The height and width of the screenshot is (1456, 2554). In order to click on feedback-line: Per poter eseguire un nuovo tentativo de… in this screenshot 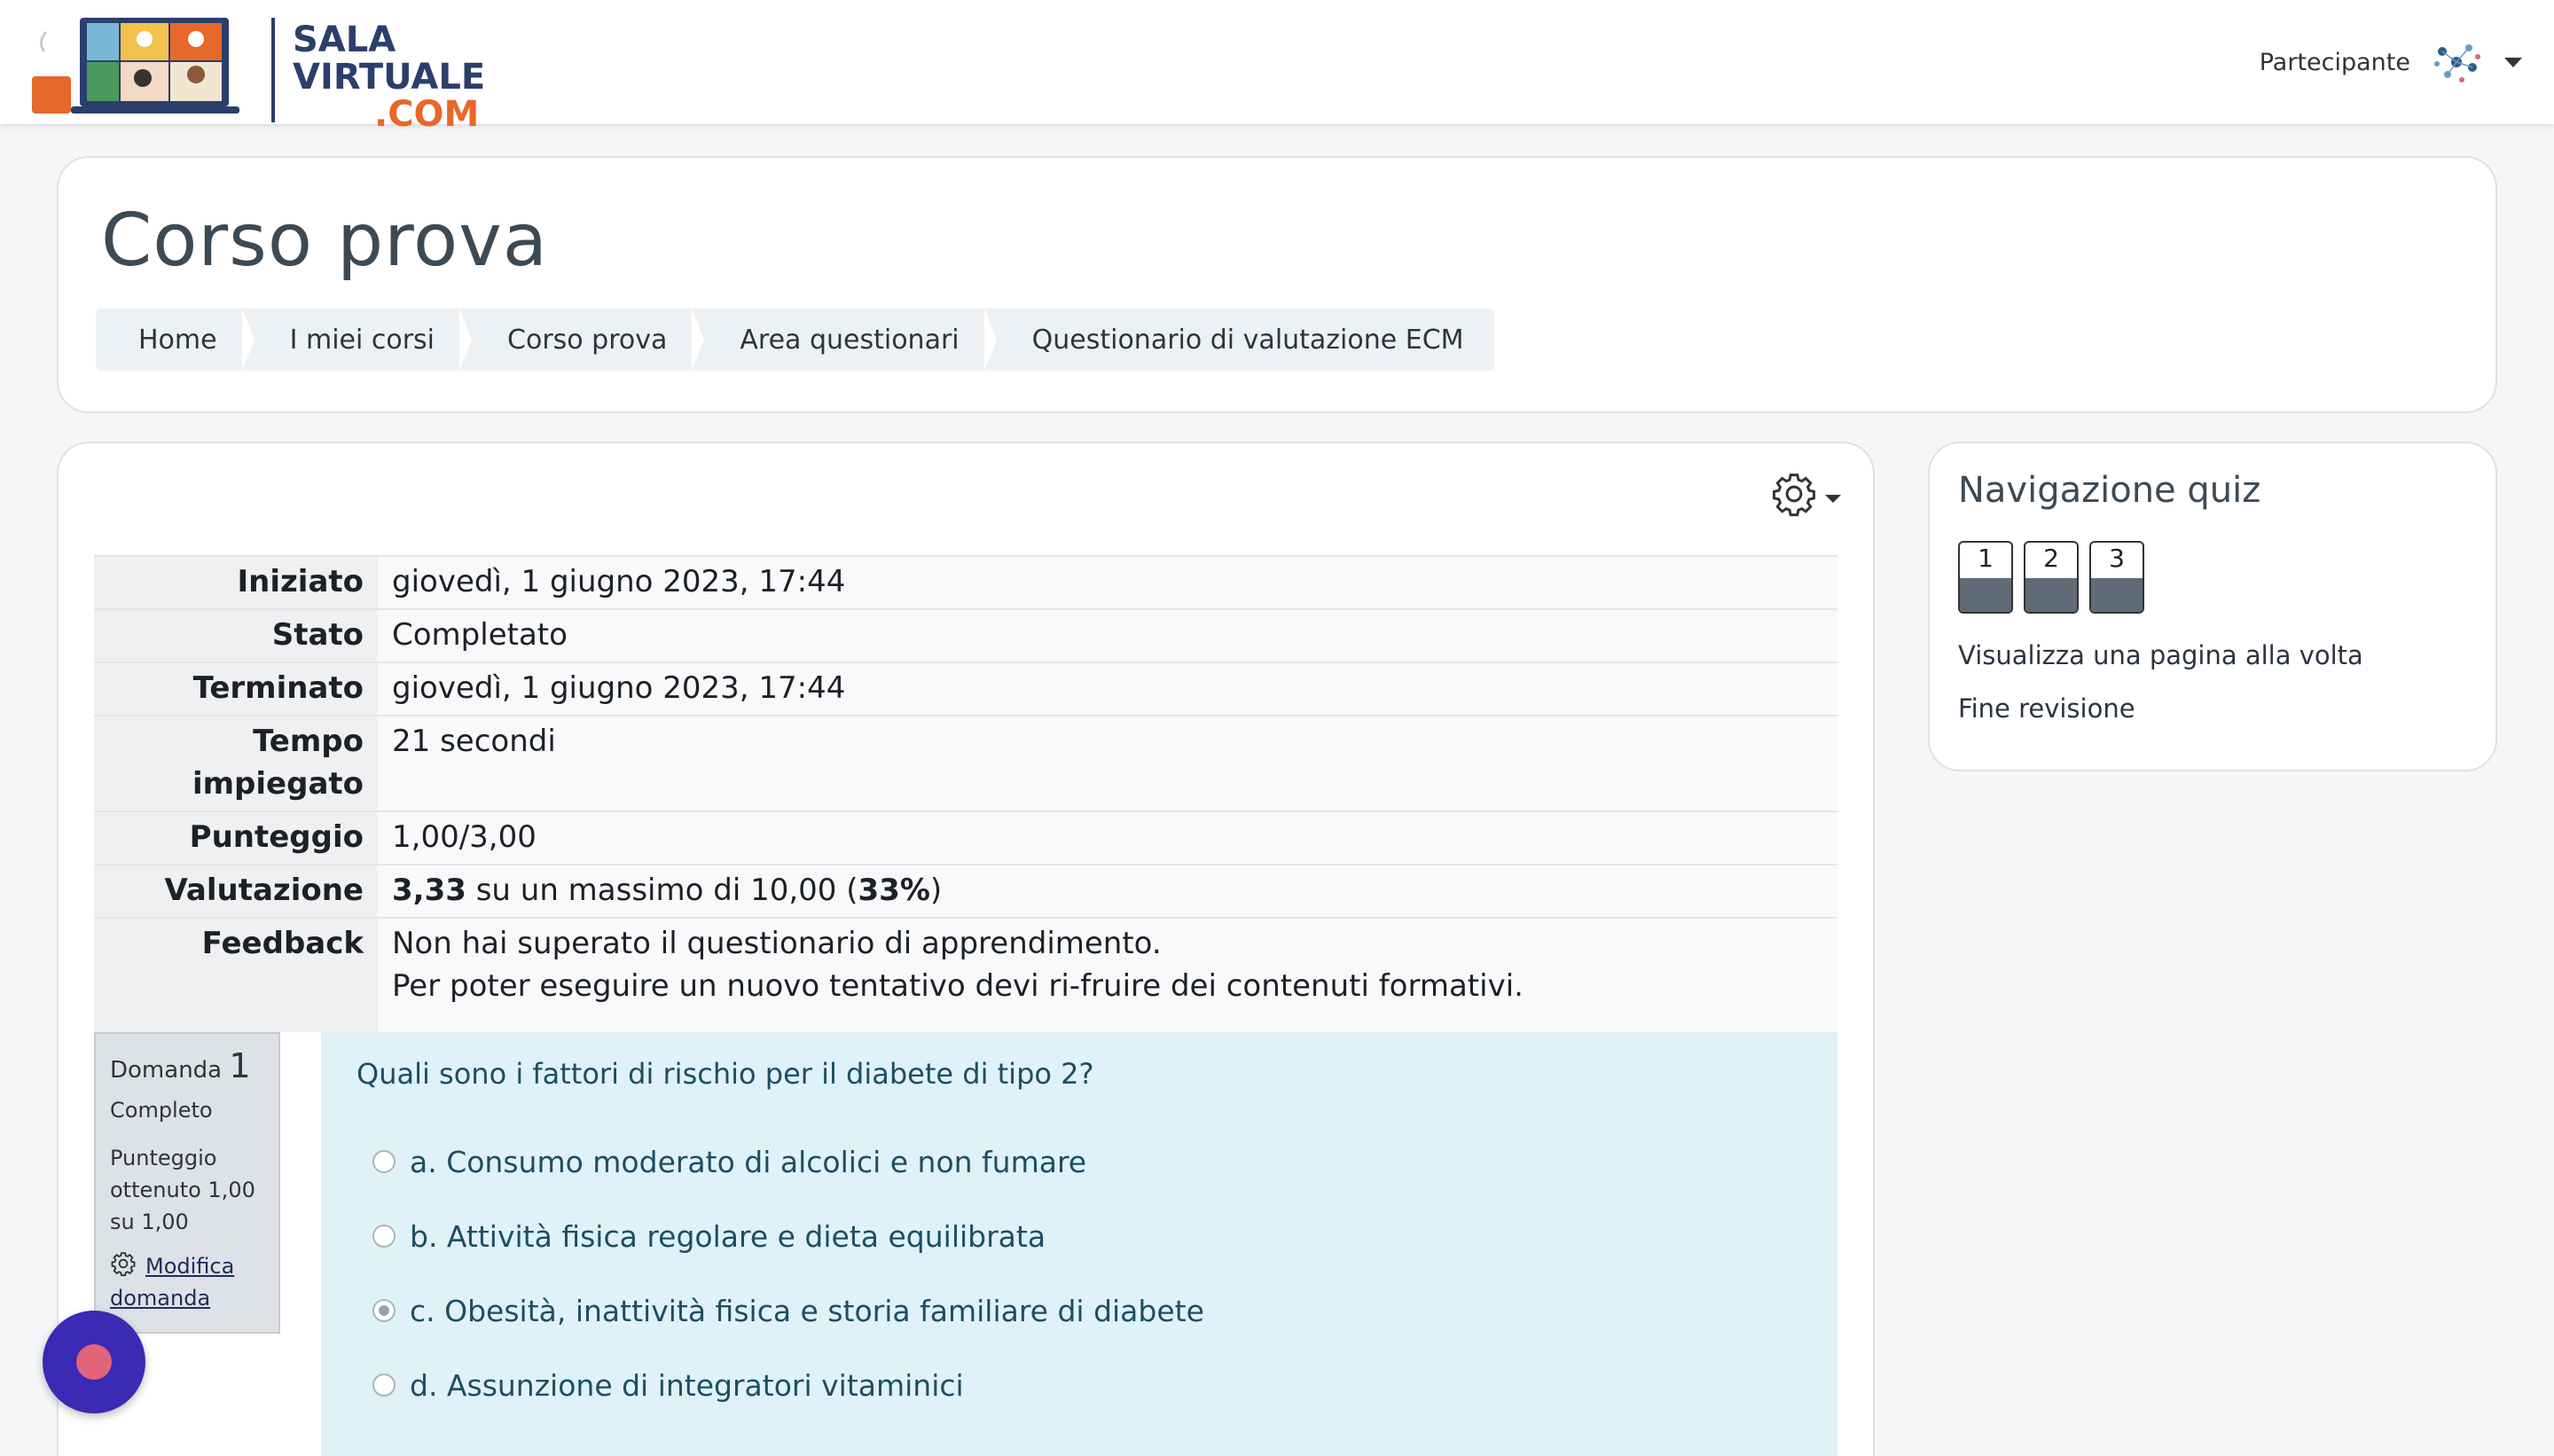, I will do `click(958, 986)`.